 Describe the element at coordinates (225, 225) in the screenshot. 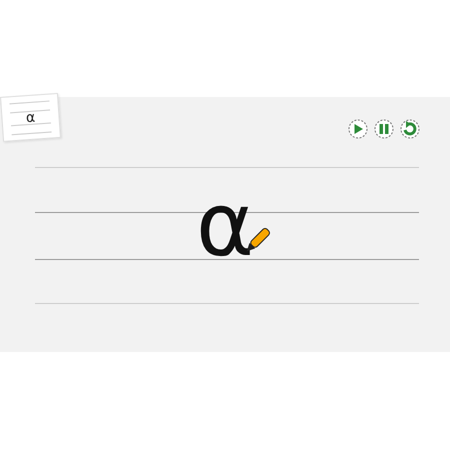

I see `trace-letter: α` at that location.